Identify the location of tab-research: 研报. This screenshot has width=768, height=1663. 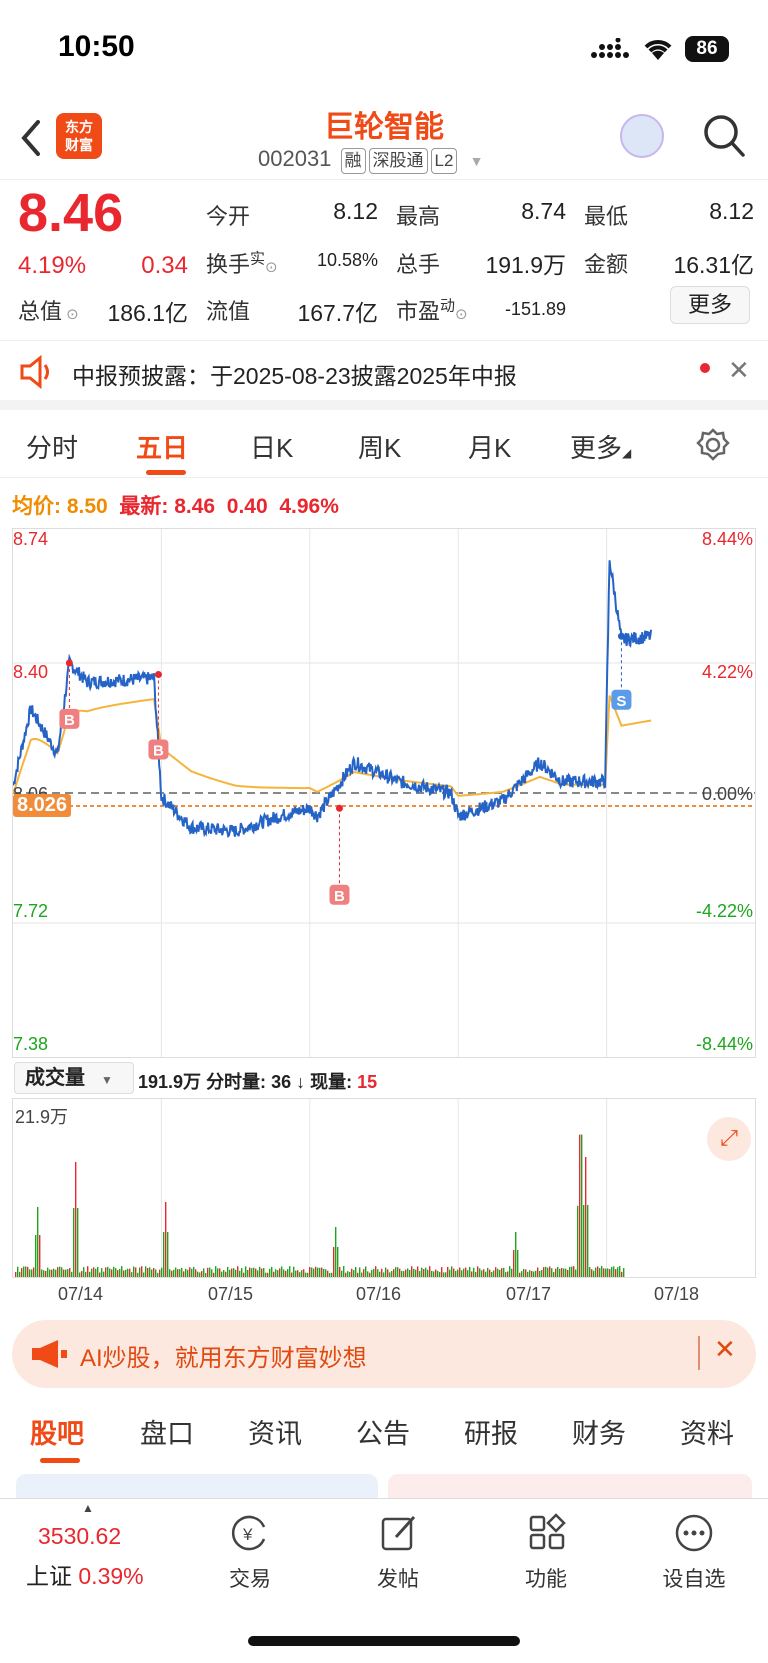
(491, 1431).